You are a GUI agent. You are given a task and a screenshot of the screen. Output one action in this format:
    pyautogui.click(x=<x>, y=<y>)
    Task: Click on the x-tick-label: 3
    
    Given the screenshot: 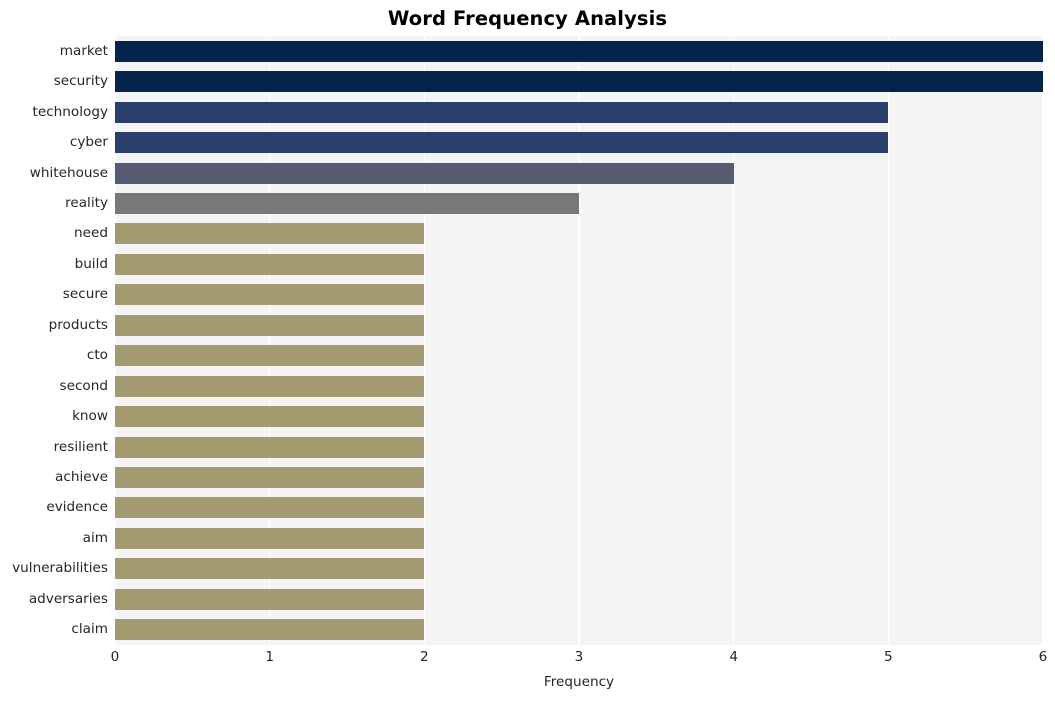 What is the action you would take?
    pyautogui.click(x=579, y=657)
    